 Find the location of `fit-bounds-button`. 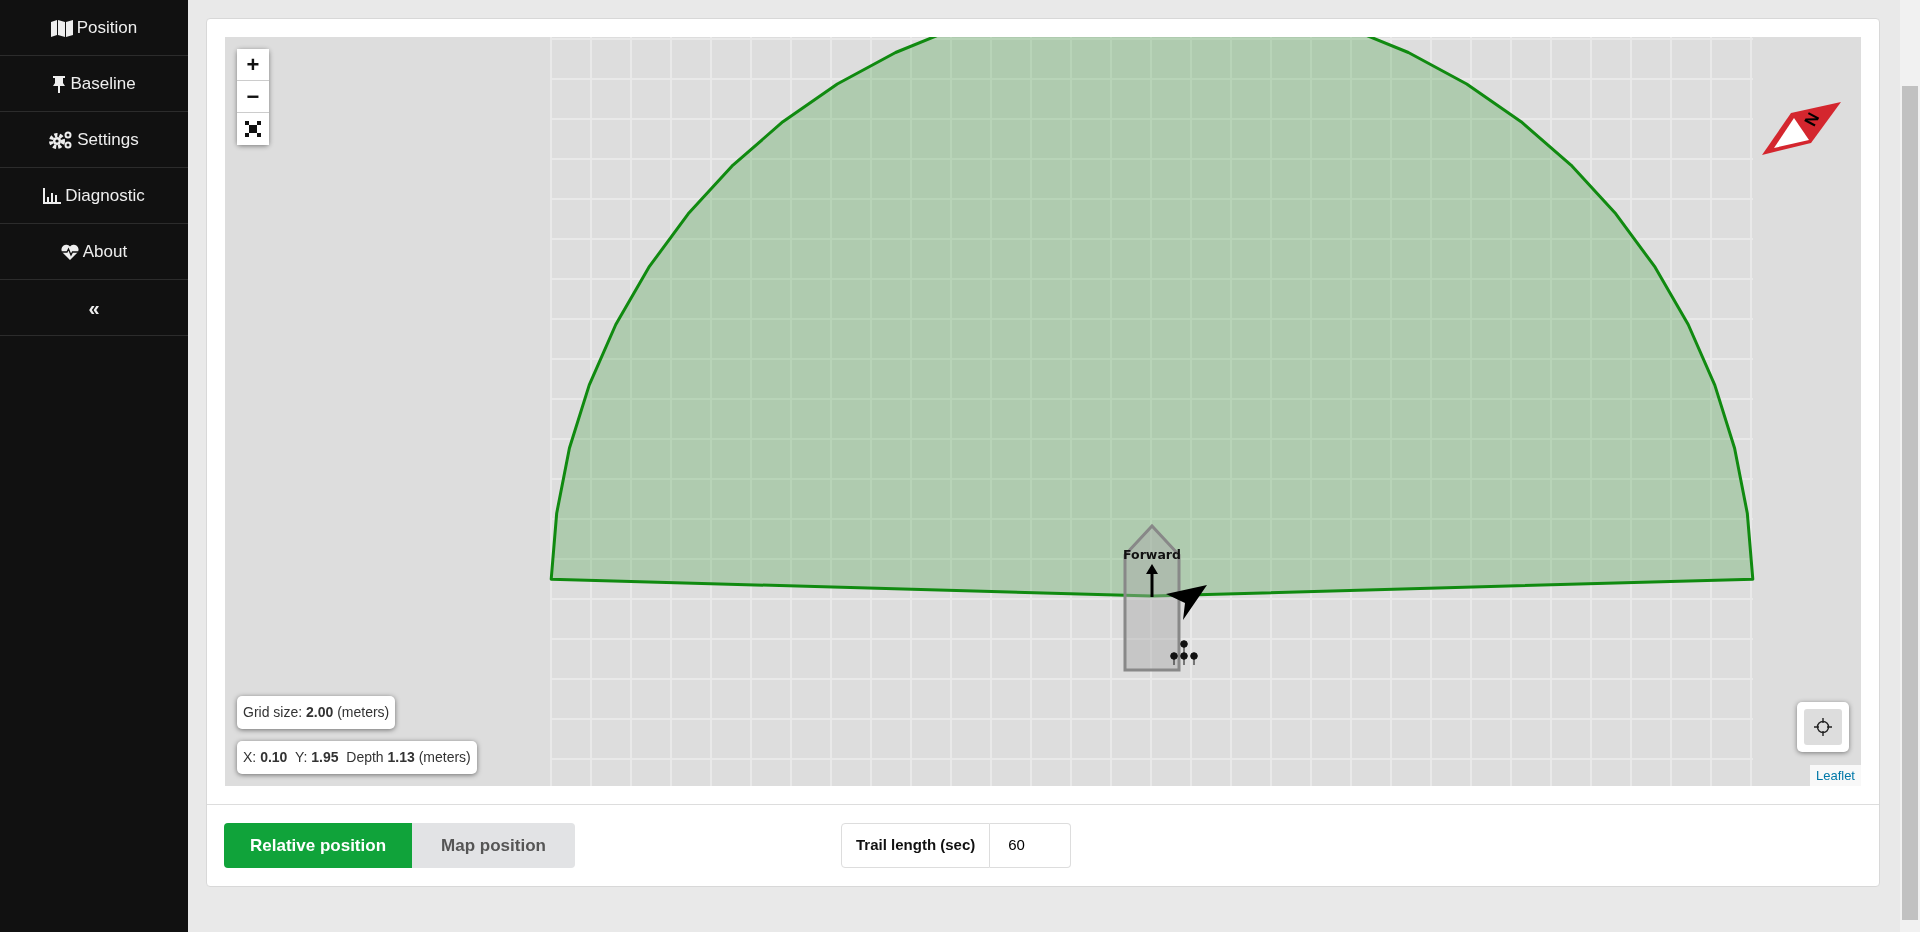

fit-bounds-button is located at coordinates (253, 129).